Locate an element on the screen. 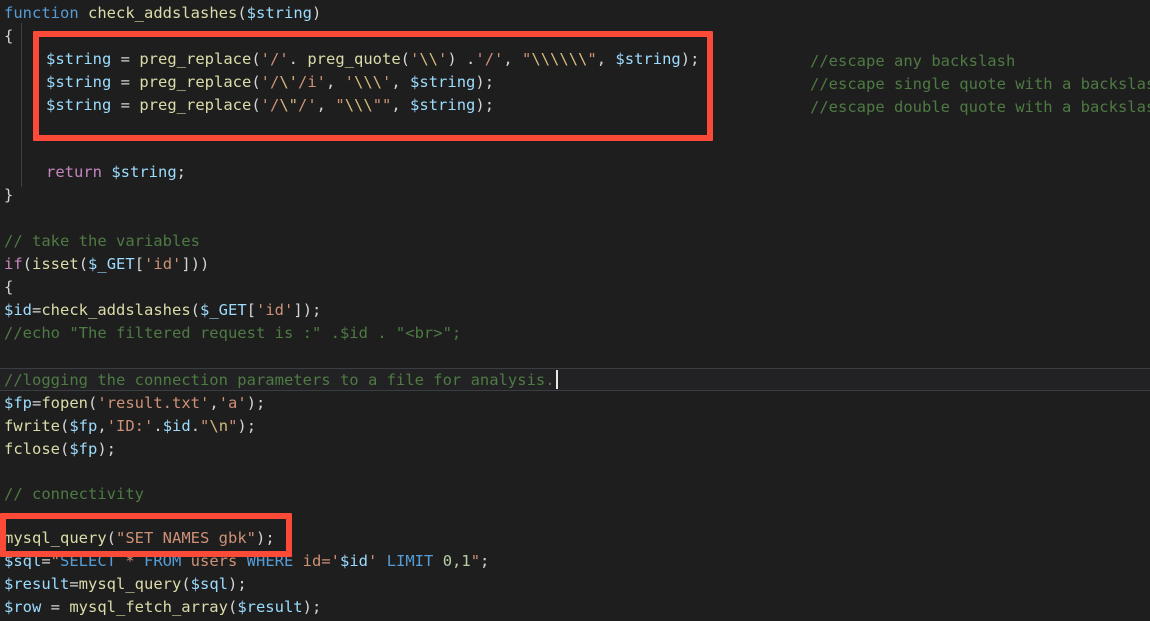 Image resolution: width=1150 pixels, height=621 pixels. token-var-result: $result is located at coordinates (37, 584).